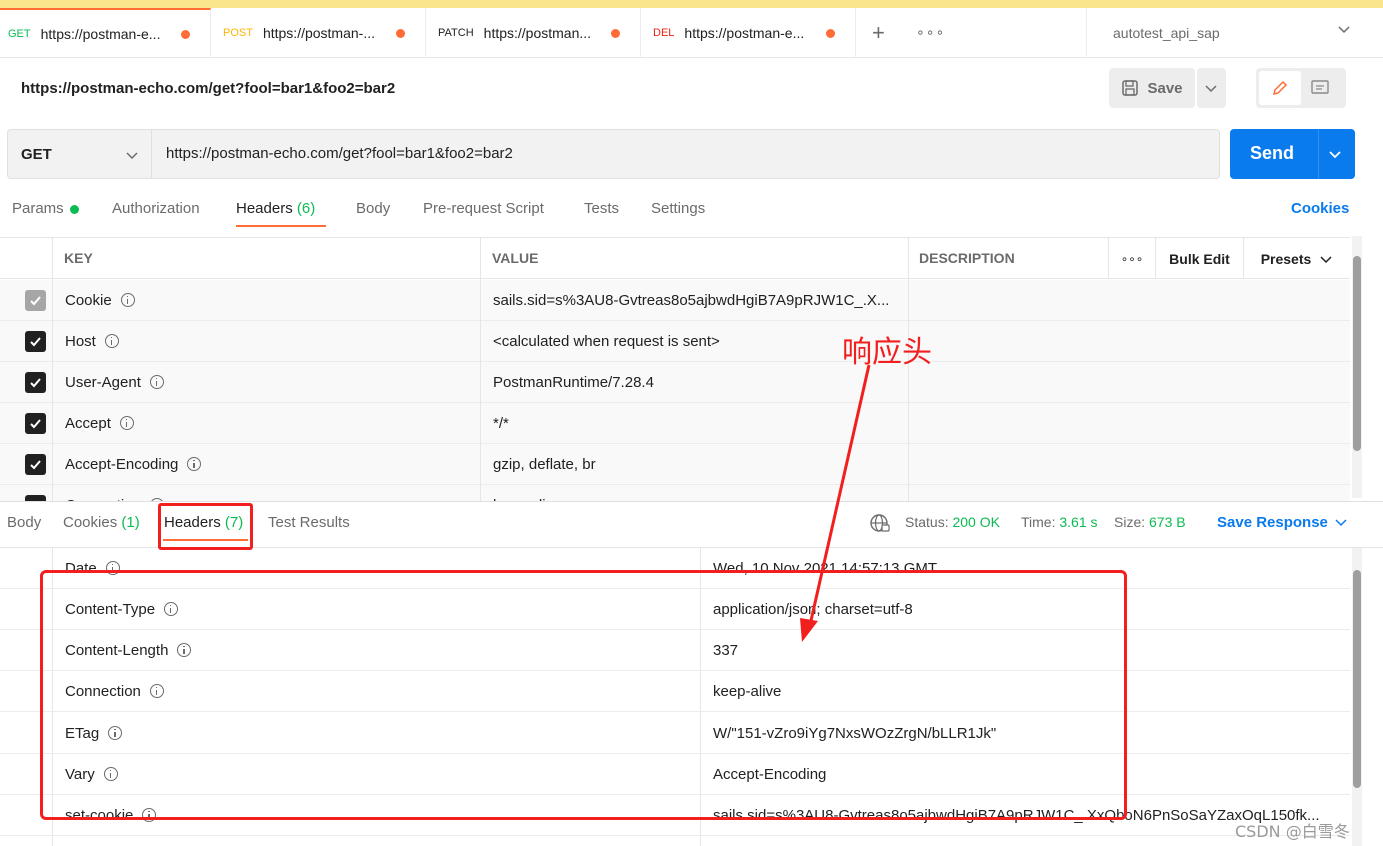  I want to click on tab-tests: Tests, so click(601, 208).